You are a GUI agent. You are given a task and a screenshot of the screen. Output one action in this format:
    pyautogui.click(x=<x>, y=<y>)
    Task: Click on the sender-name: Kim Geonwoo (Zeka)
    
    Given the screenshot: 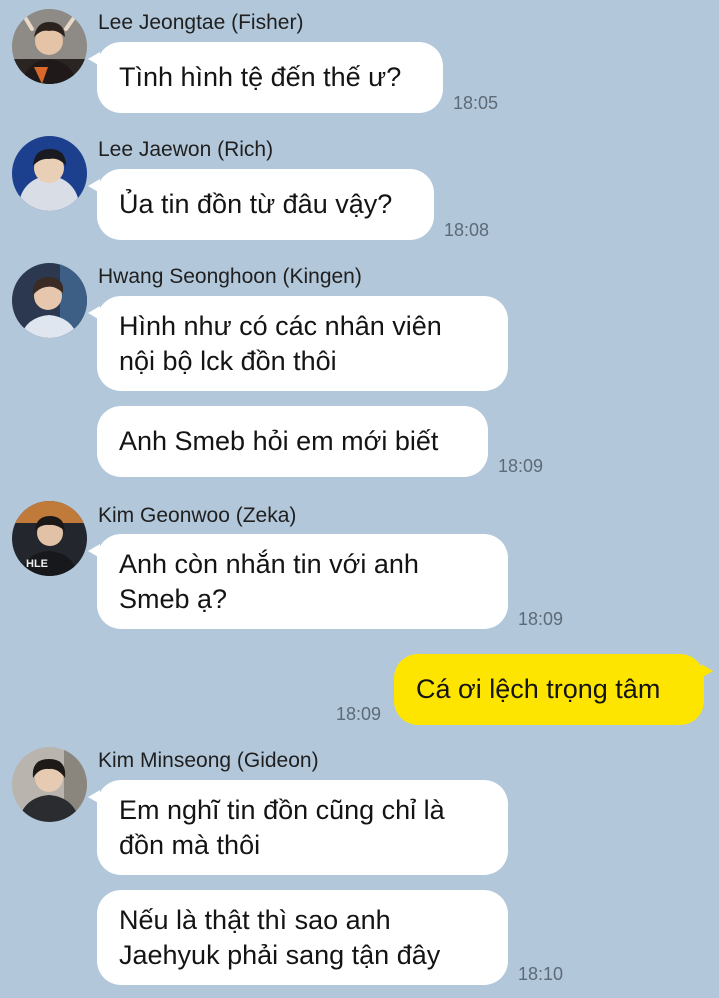 What is the action you would take?
    pyautogui.click(x=197, y=515)
    